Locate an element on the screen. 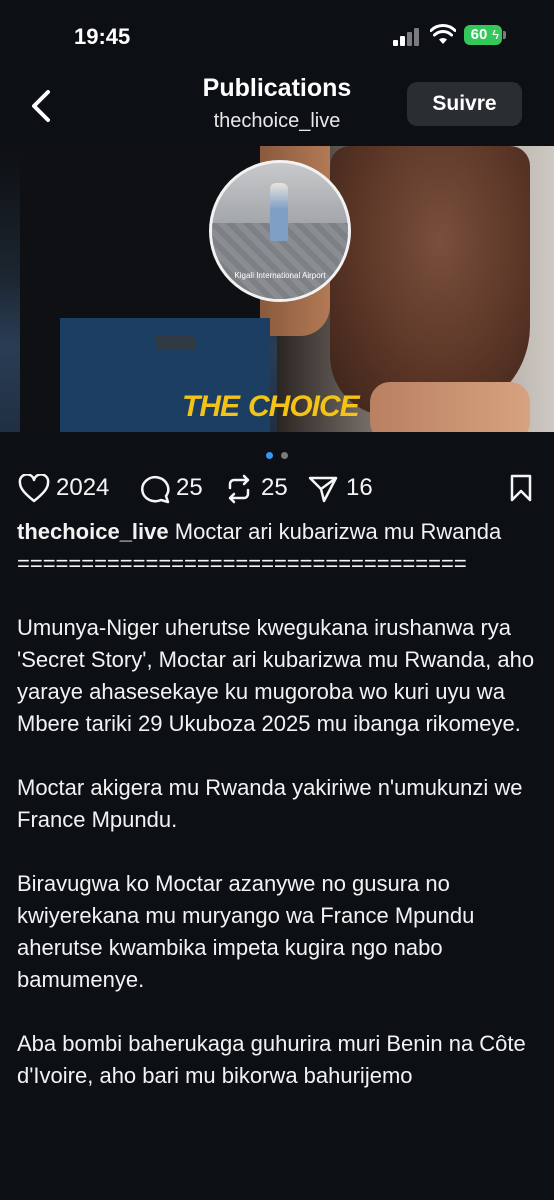 This screenshot has width=554, height=1200. logo-choice: CHOICE is located at coordinates (304, 406).